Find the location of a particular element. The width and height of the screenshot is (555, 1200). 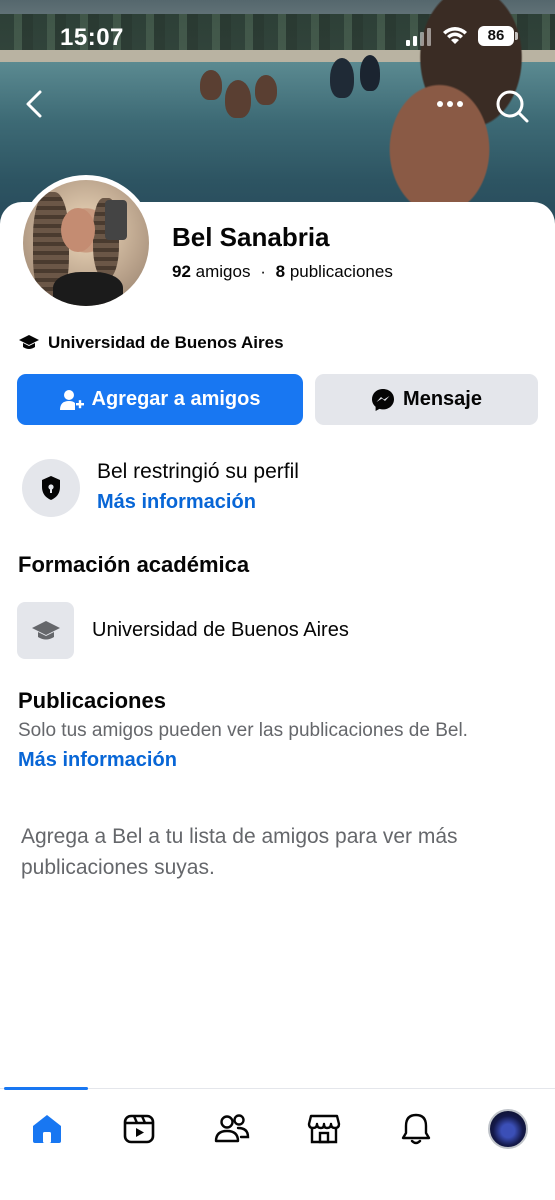

posts-heading: Publicaciones is located at coordinates (92, 700).